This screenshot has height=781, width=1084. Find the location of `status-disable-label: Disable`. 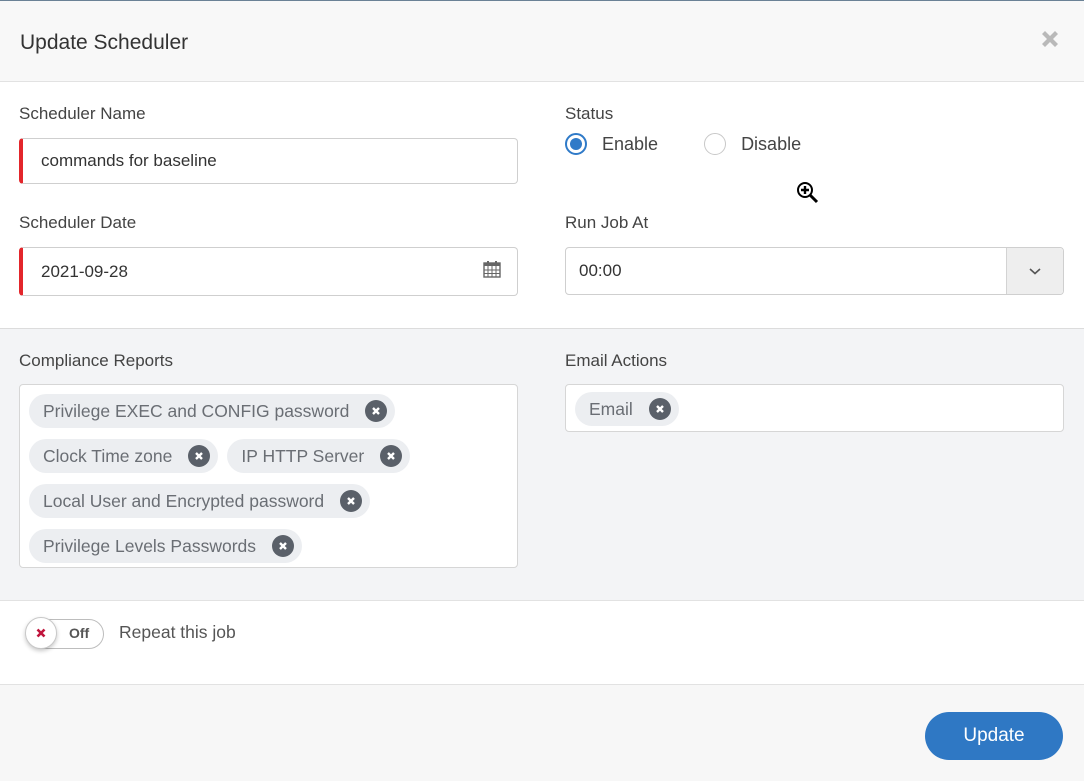

status-disable-label: Disable is located at coordinates (771, 143).